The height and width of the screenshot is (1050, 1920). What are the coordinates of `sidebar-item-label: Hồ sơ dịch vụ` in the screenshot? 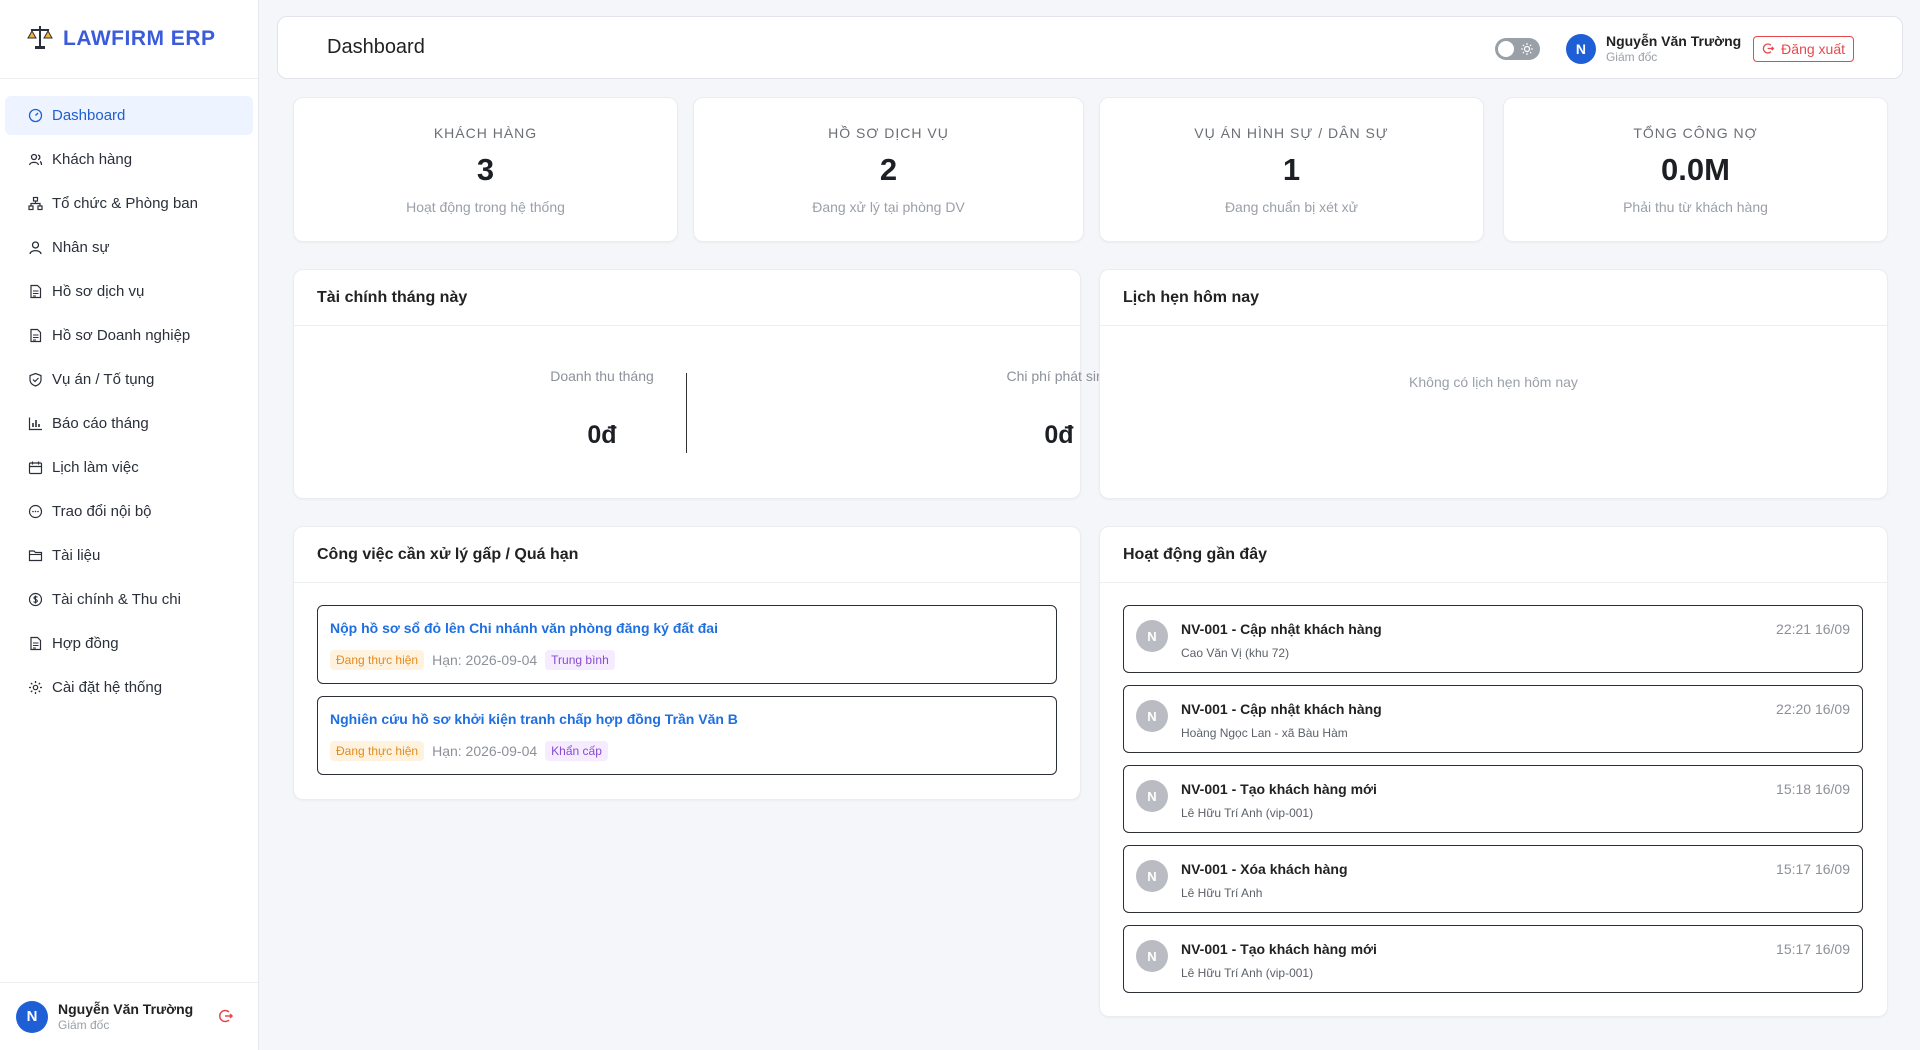 It's located at (98, 291).